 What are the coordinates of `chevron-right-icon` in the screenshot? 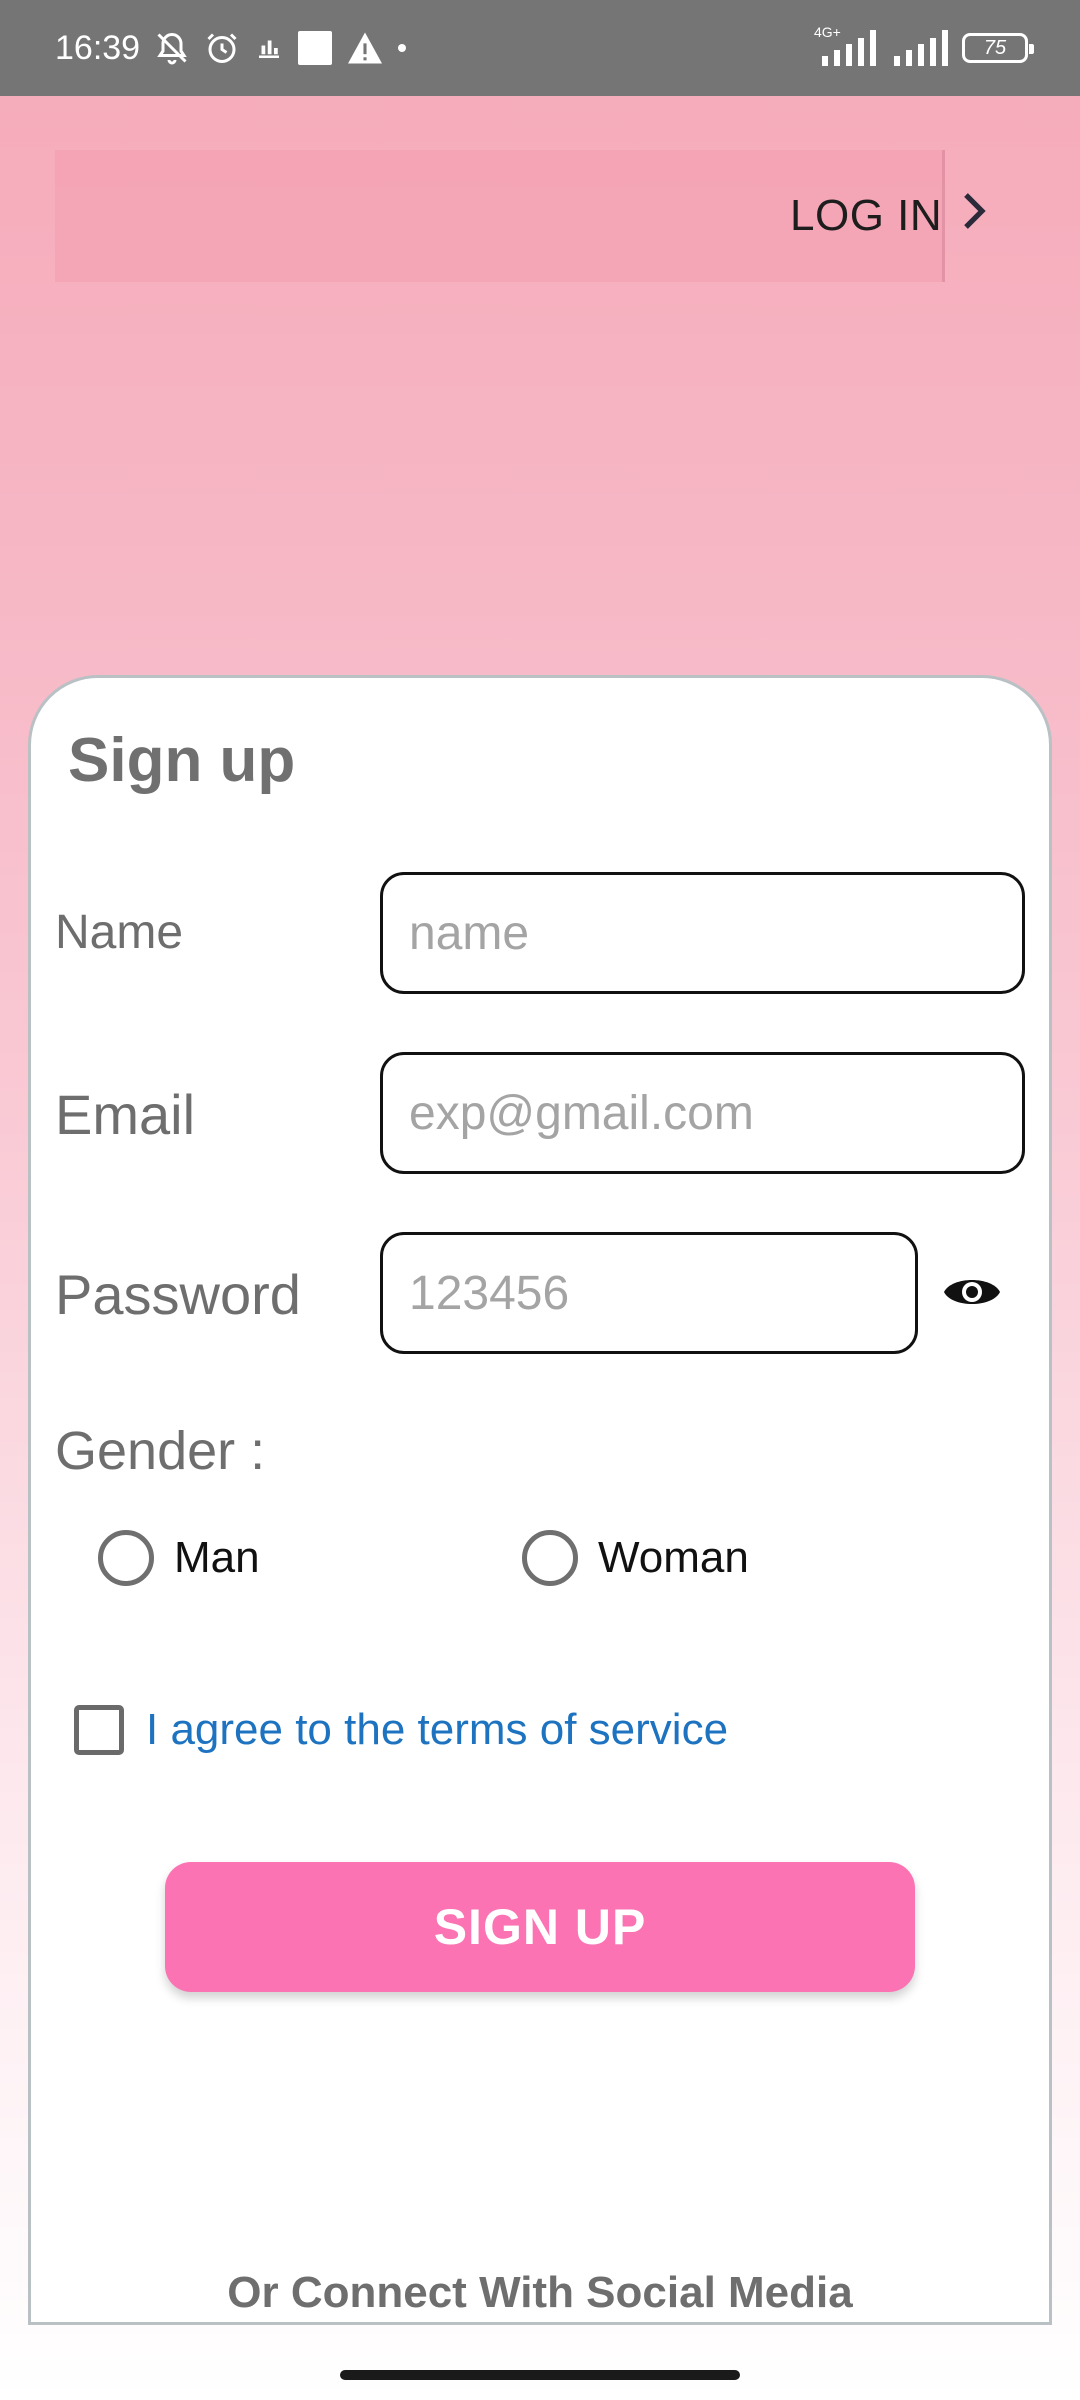 It's located at (974, 216).